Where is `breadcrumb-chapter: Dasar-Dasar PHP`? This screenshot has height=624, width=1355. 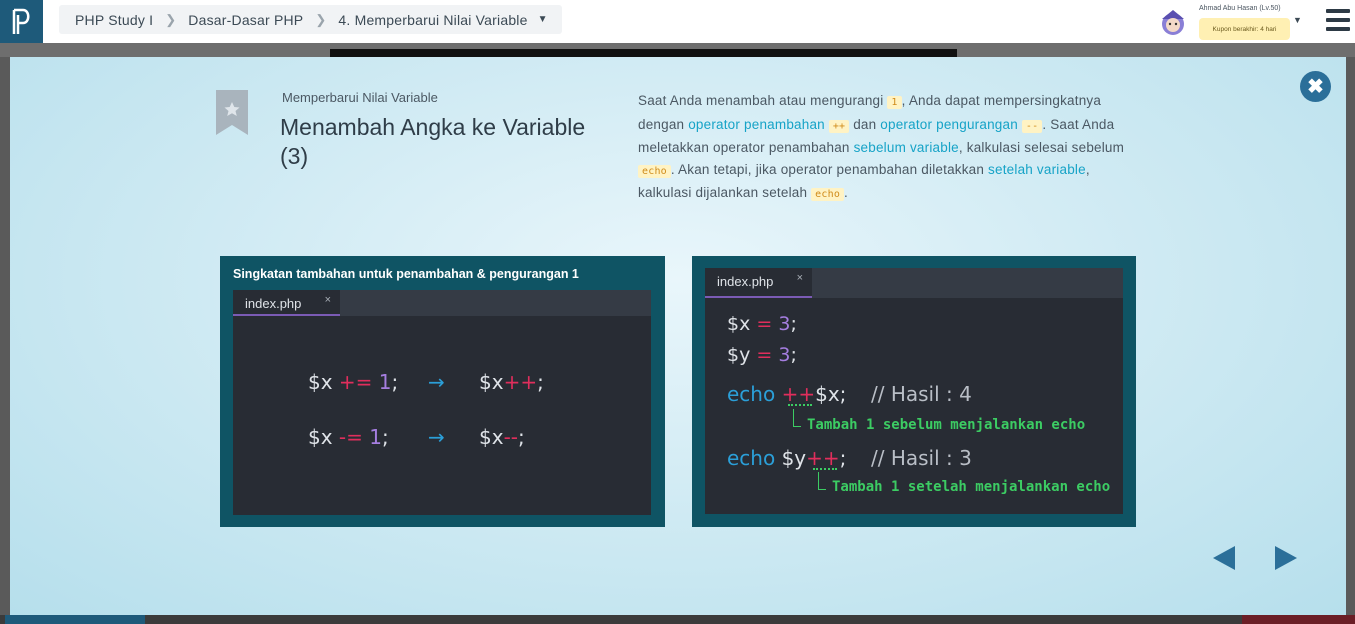 breadcrumb-chapter: Dasar-Dasar PHP is located at coordinates (245, 20).